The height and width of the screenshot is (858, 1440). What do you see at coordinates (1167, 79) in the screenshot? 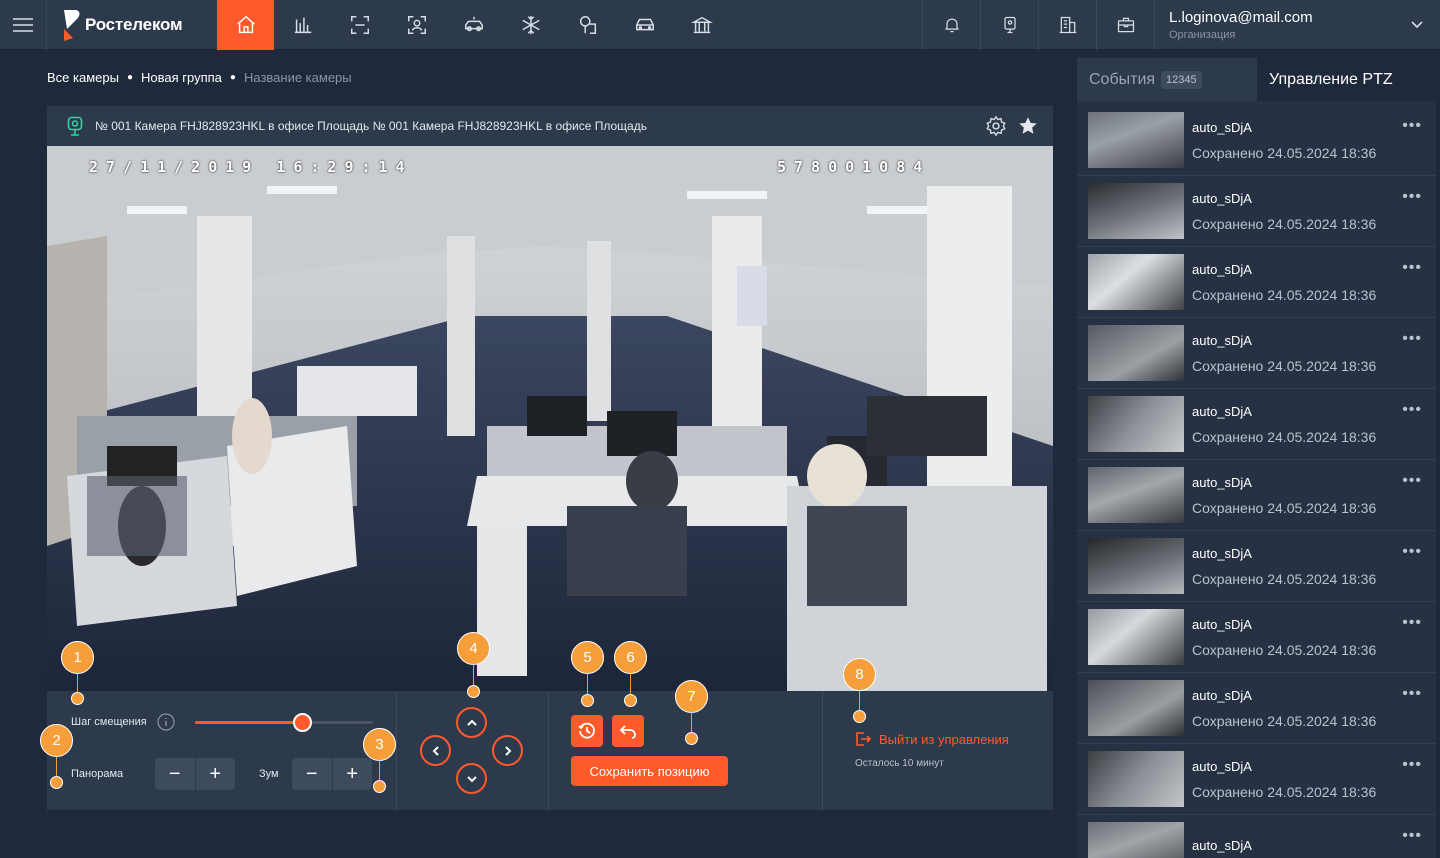
I see `tab-events: События 12345` at bounding box center [1167, 79].